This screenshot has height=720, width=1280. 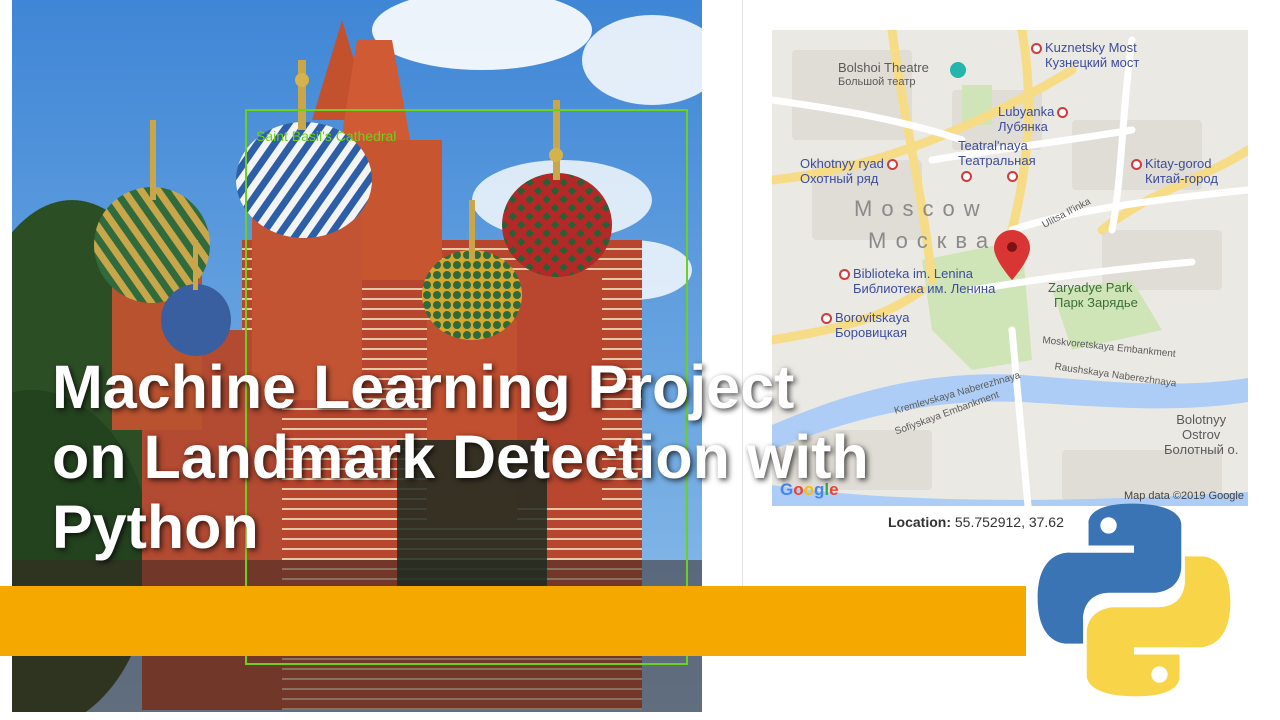 I want to click on map-label-kitay: Kitay-gorod Китай-город, so click(x=1173, y=171).